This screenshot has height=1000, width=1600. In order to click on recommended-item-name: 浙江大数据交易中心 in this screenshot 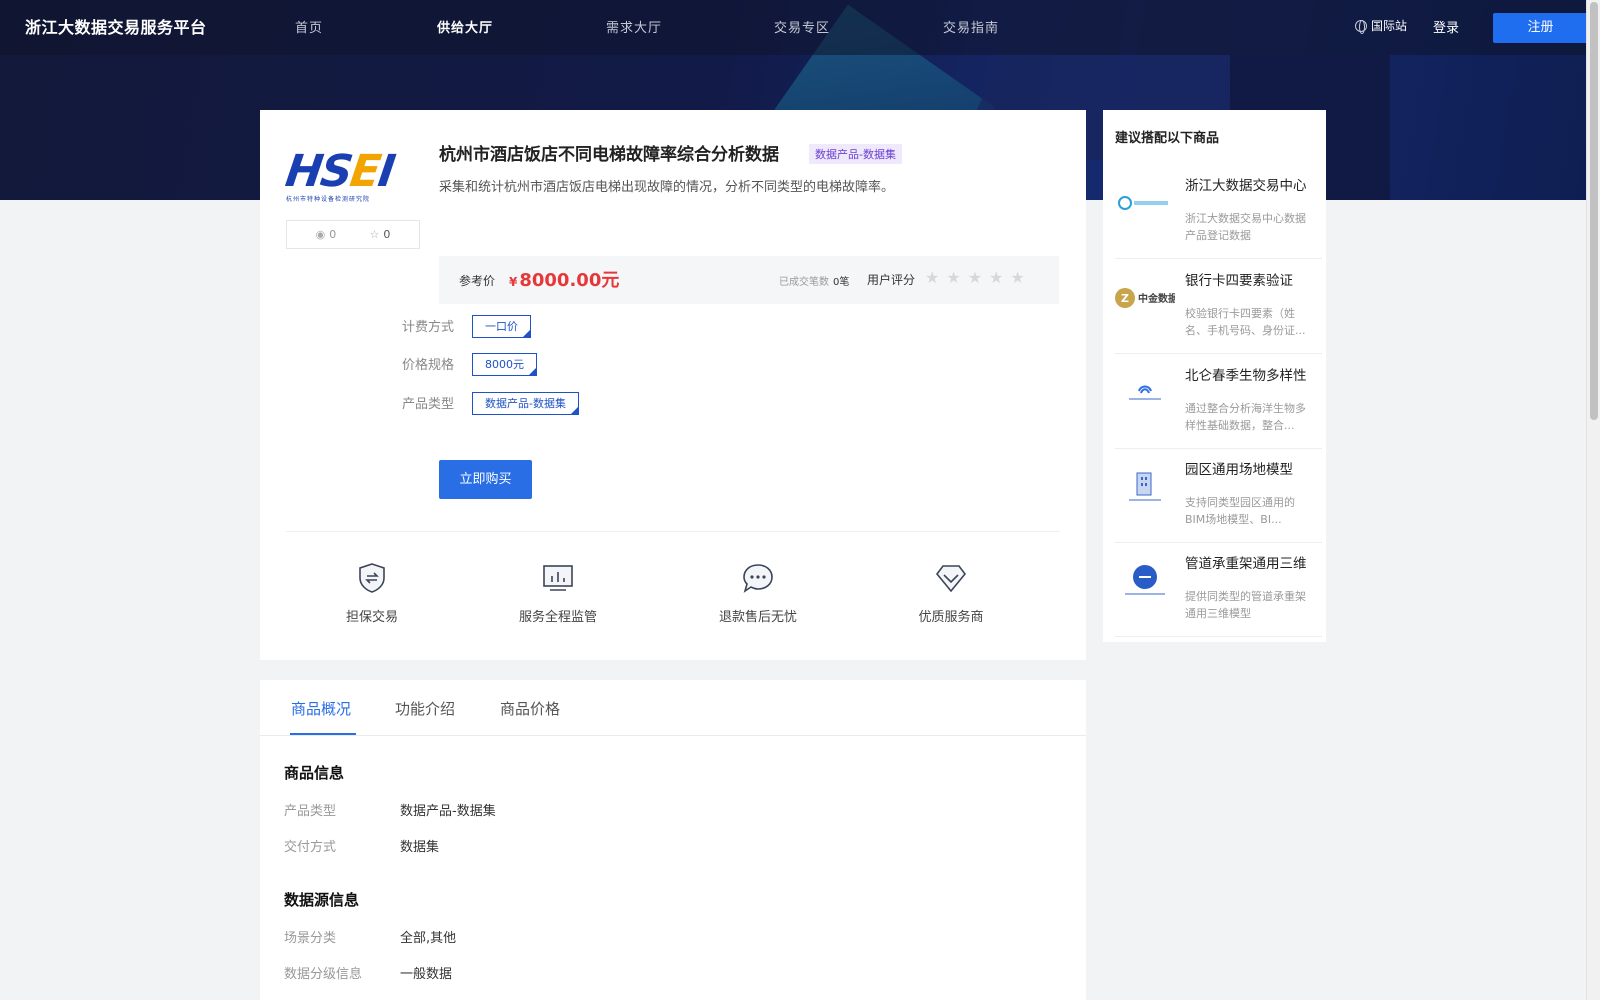, I will do `click(1246, 186)`.